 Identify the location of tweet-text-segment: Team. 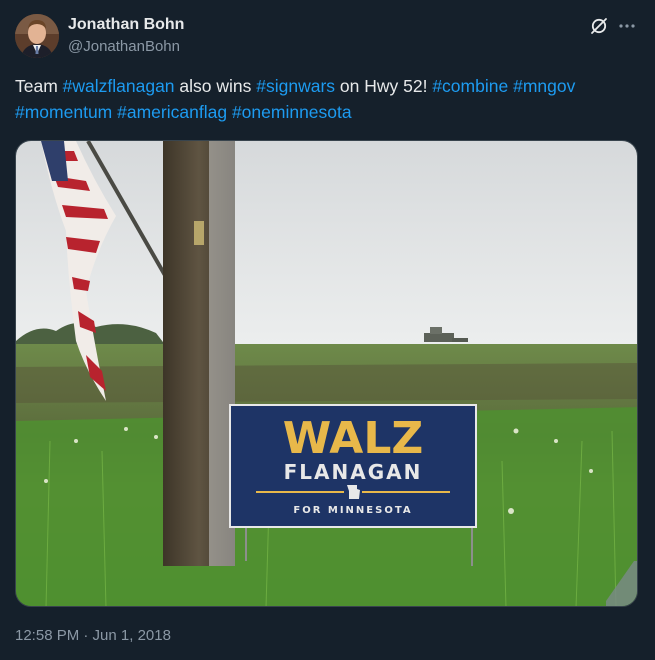
(39, 86).